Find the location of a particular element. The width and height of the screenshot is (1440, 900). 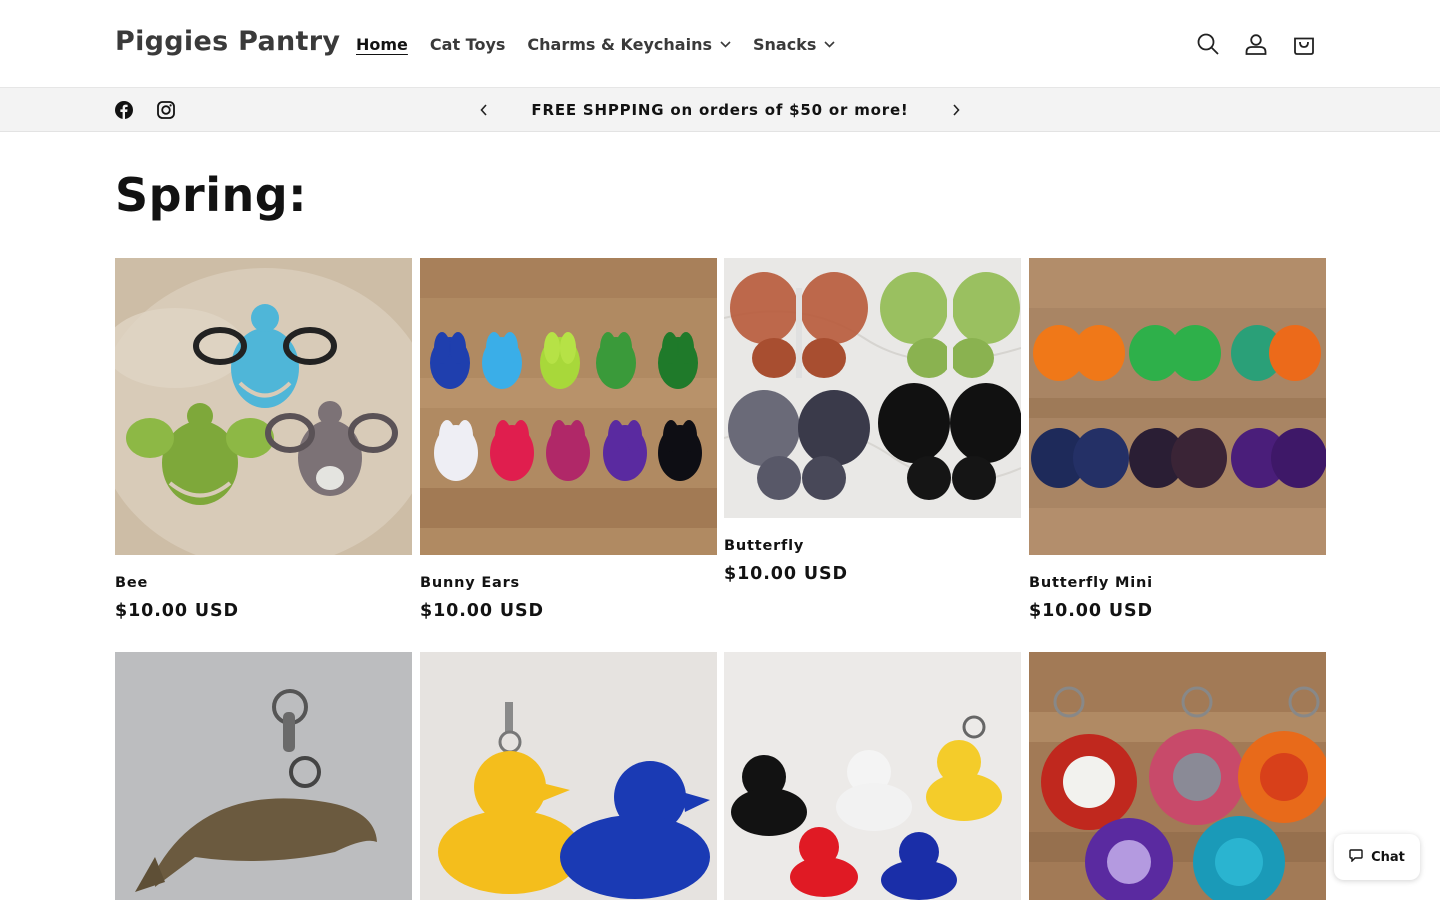

announcement-next-button is located at coordinates (956, 110).